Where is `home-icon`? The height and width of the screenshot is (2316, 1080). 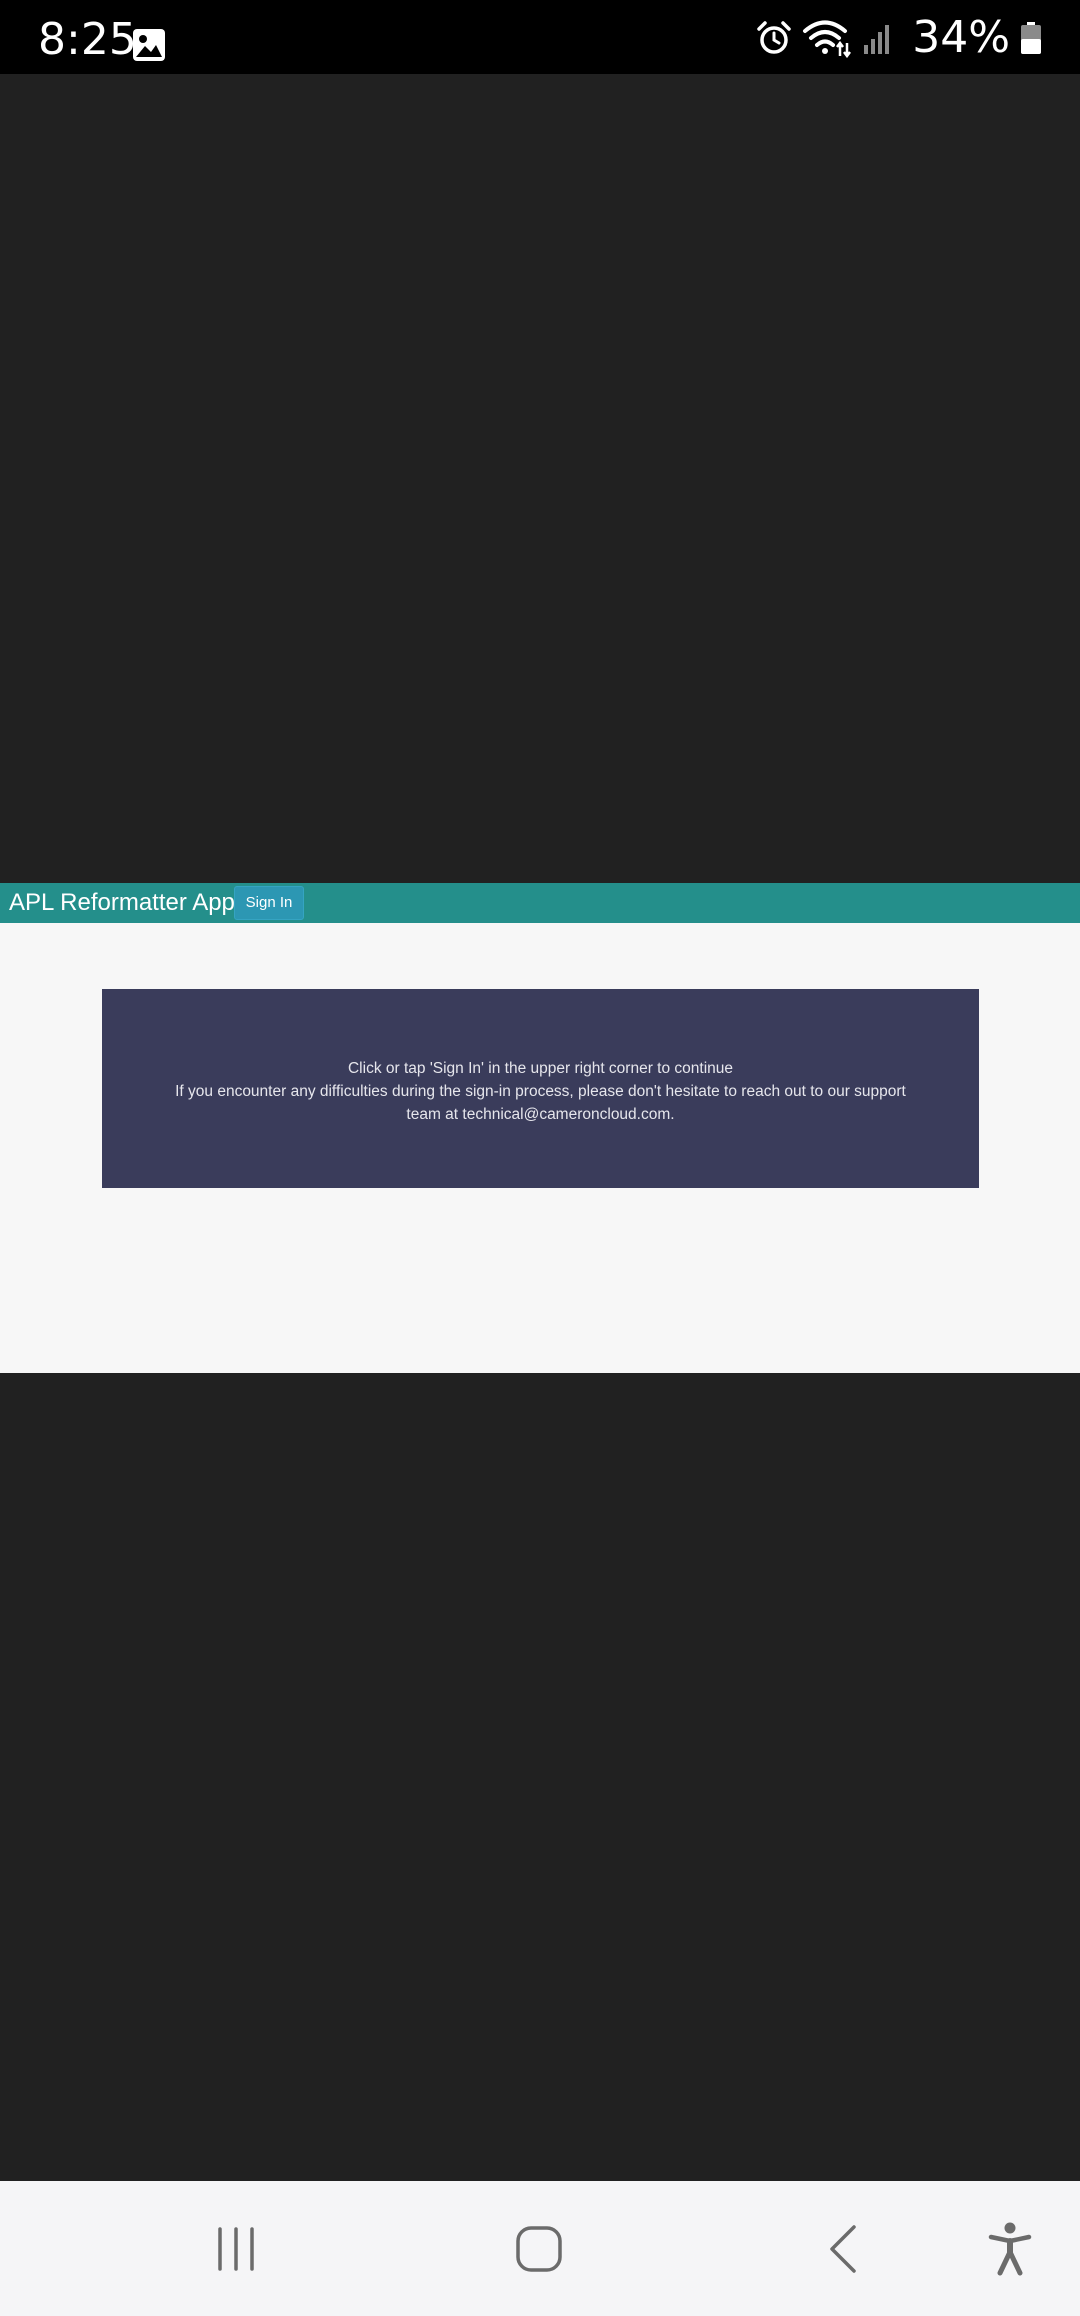
home-icon is located at coordinates (539, 2248).